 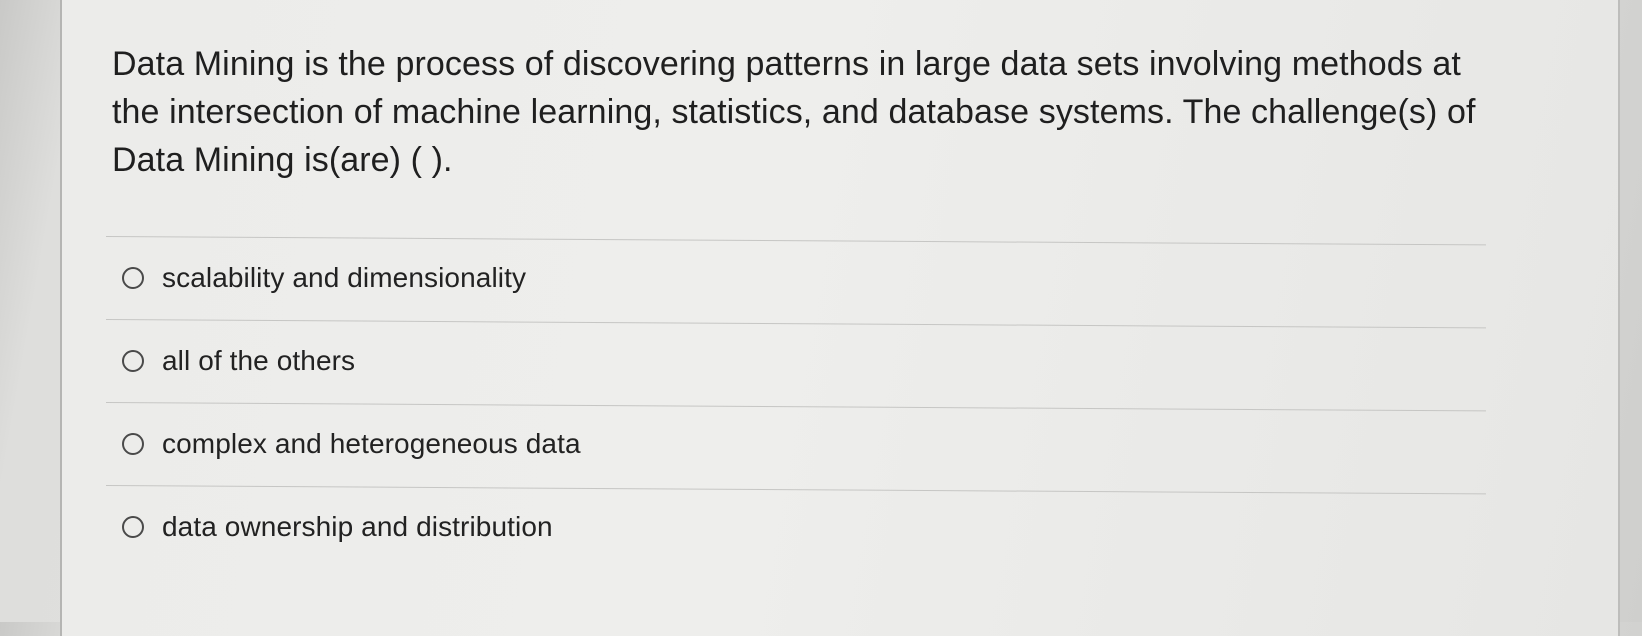 What do you see at coordinates (796, 361) in the screenshot?
I see `option-all-of-the-others: all of the others` at bounding box center [796, 361].